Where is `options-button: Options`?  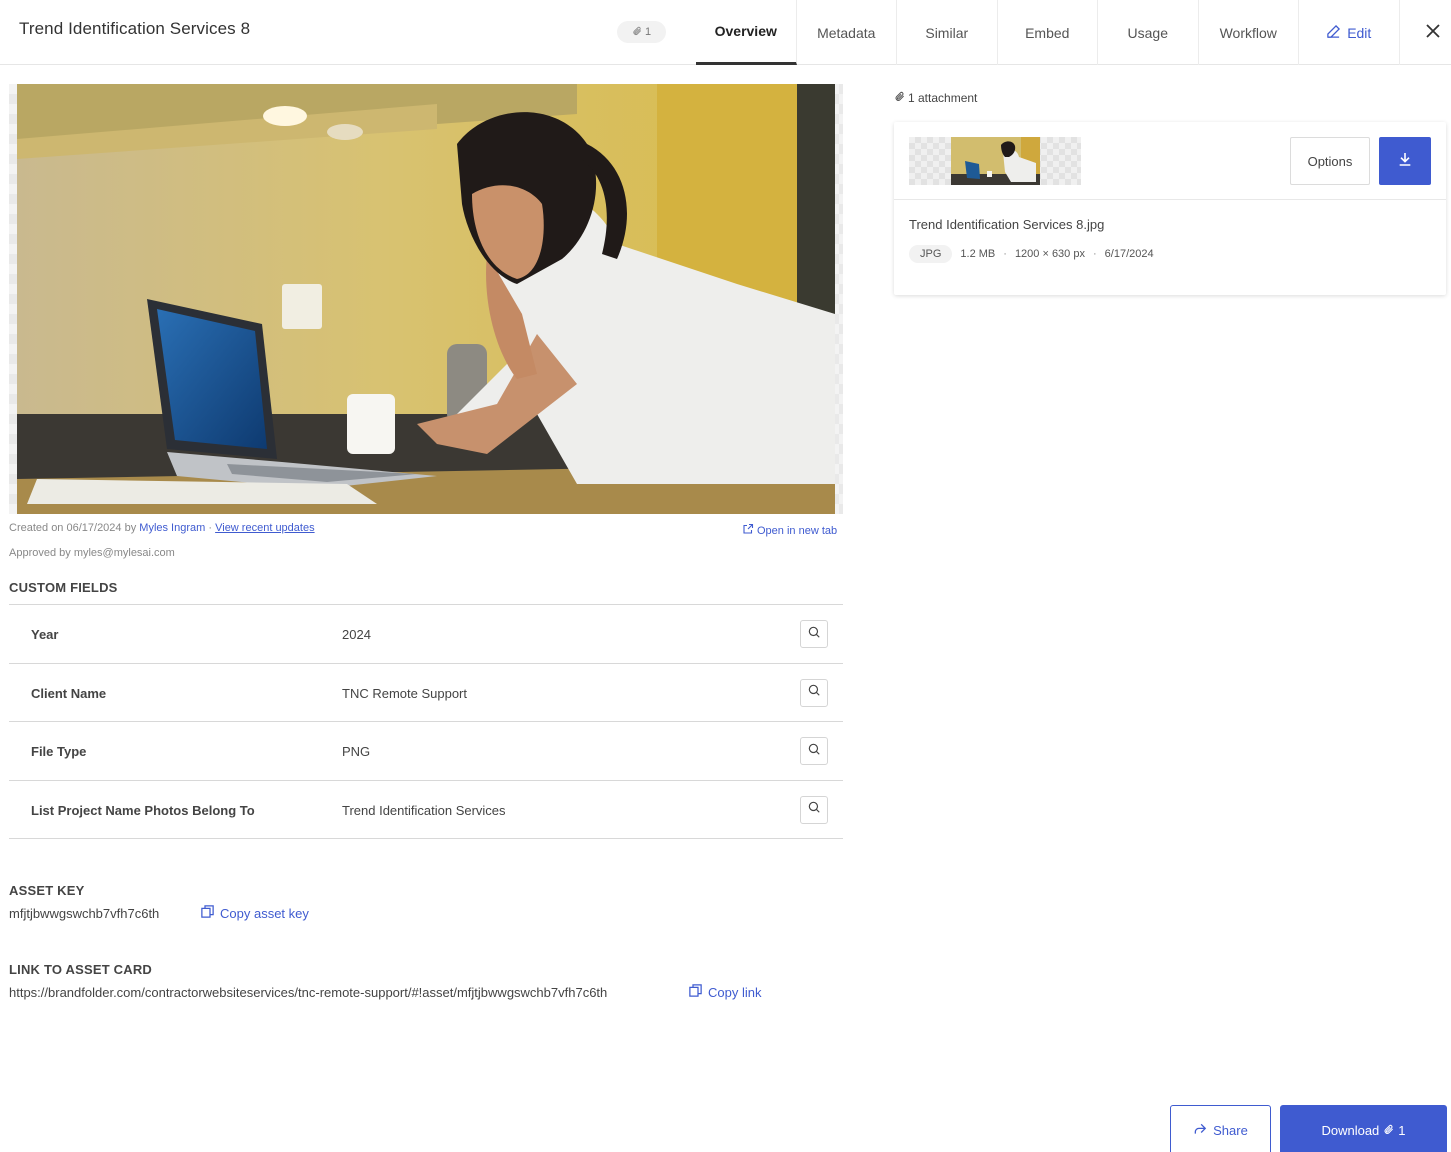
options-button: Options is located at coordinates (1330, 161).